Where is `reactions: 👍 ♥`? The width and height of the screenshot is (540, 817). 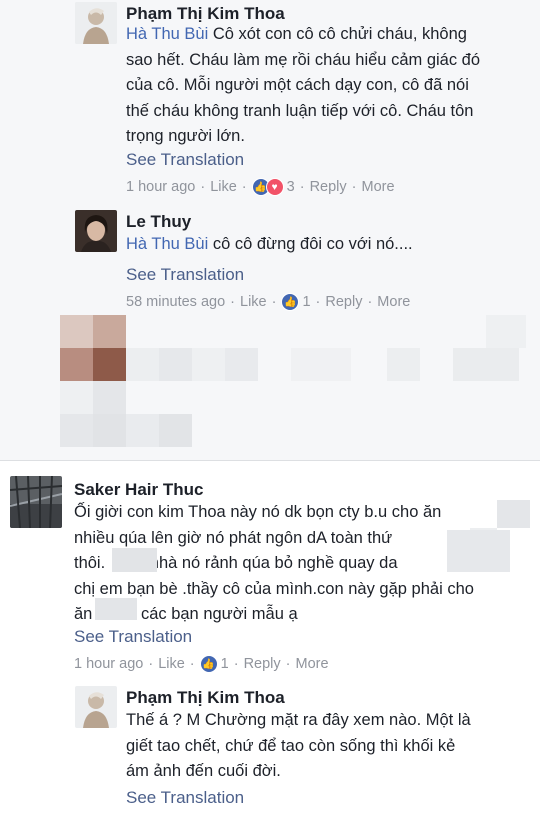
reactions: 👍 ♥ is located at coordinates (267, 187).